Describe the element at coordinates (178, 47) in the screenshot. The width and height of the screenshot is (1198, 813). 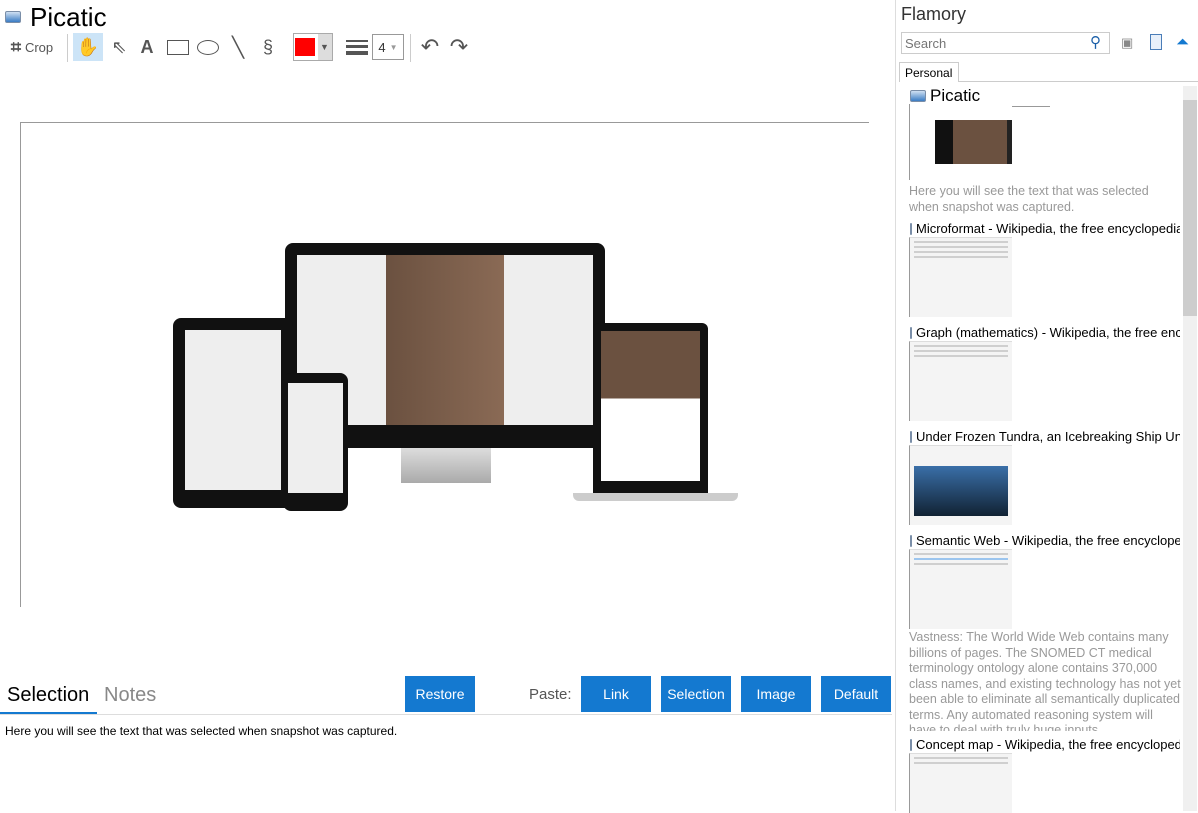
I see `rectangle-tool-icon` at that location.